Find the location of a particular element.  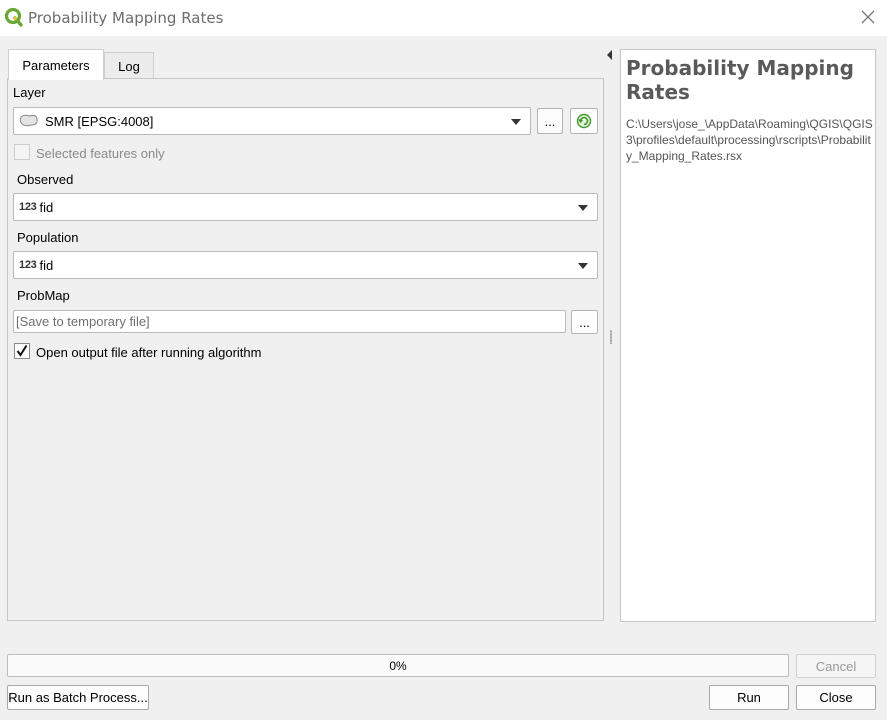

open-output-checkbox is located at coordinates (22, 351).